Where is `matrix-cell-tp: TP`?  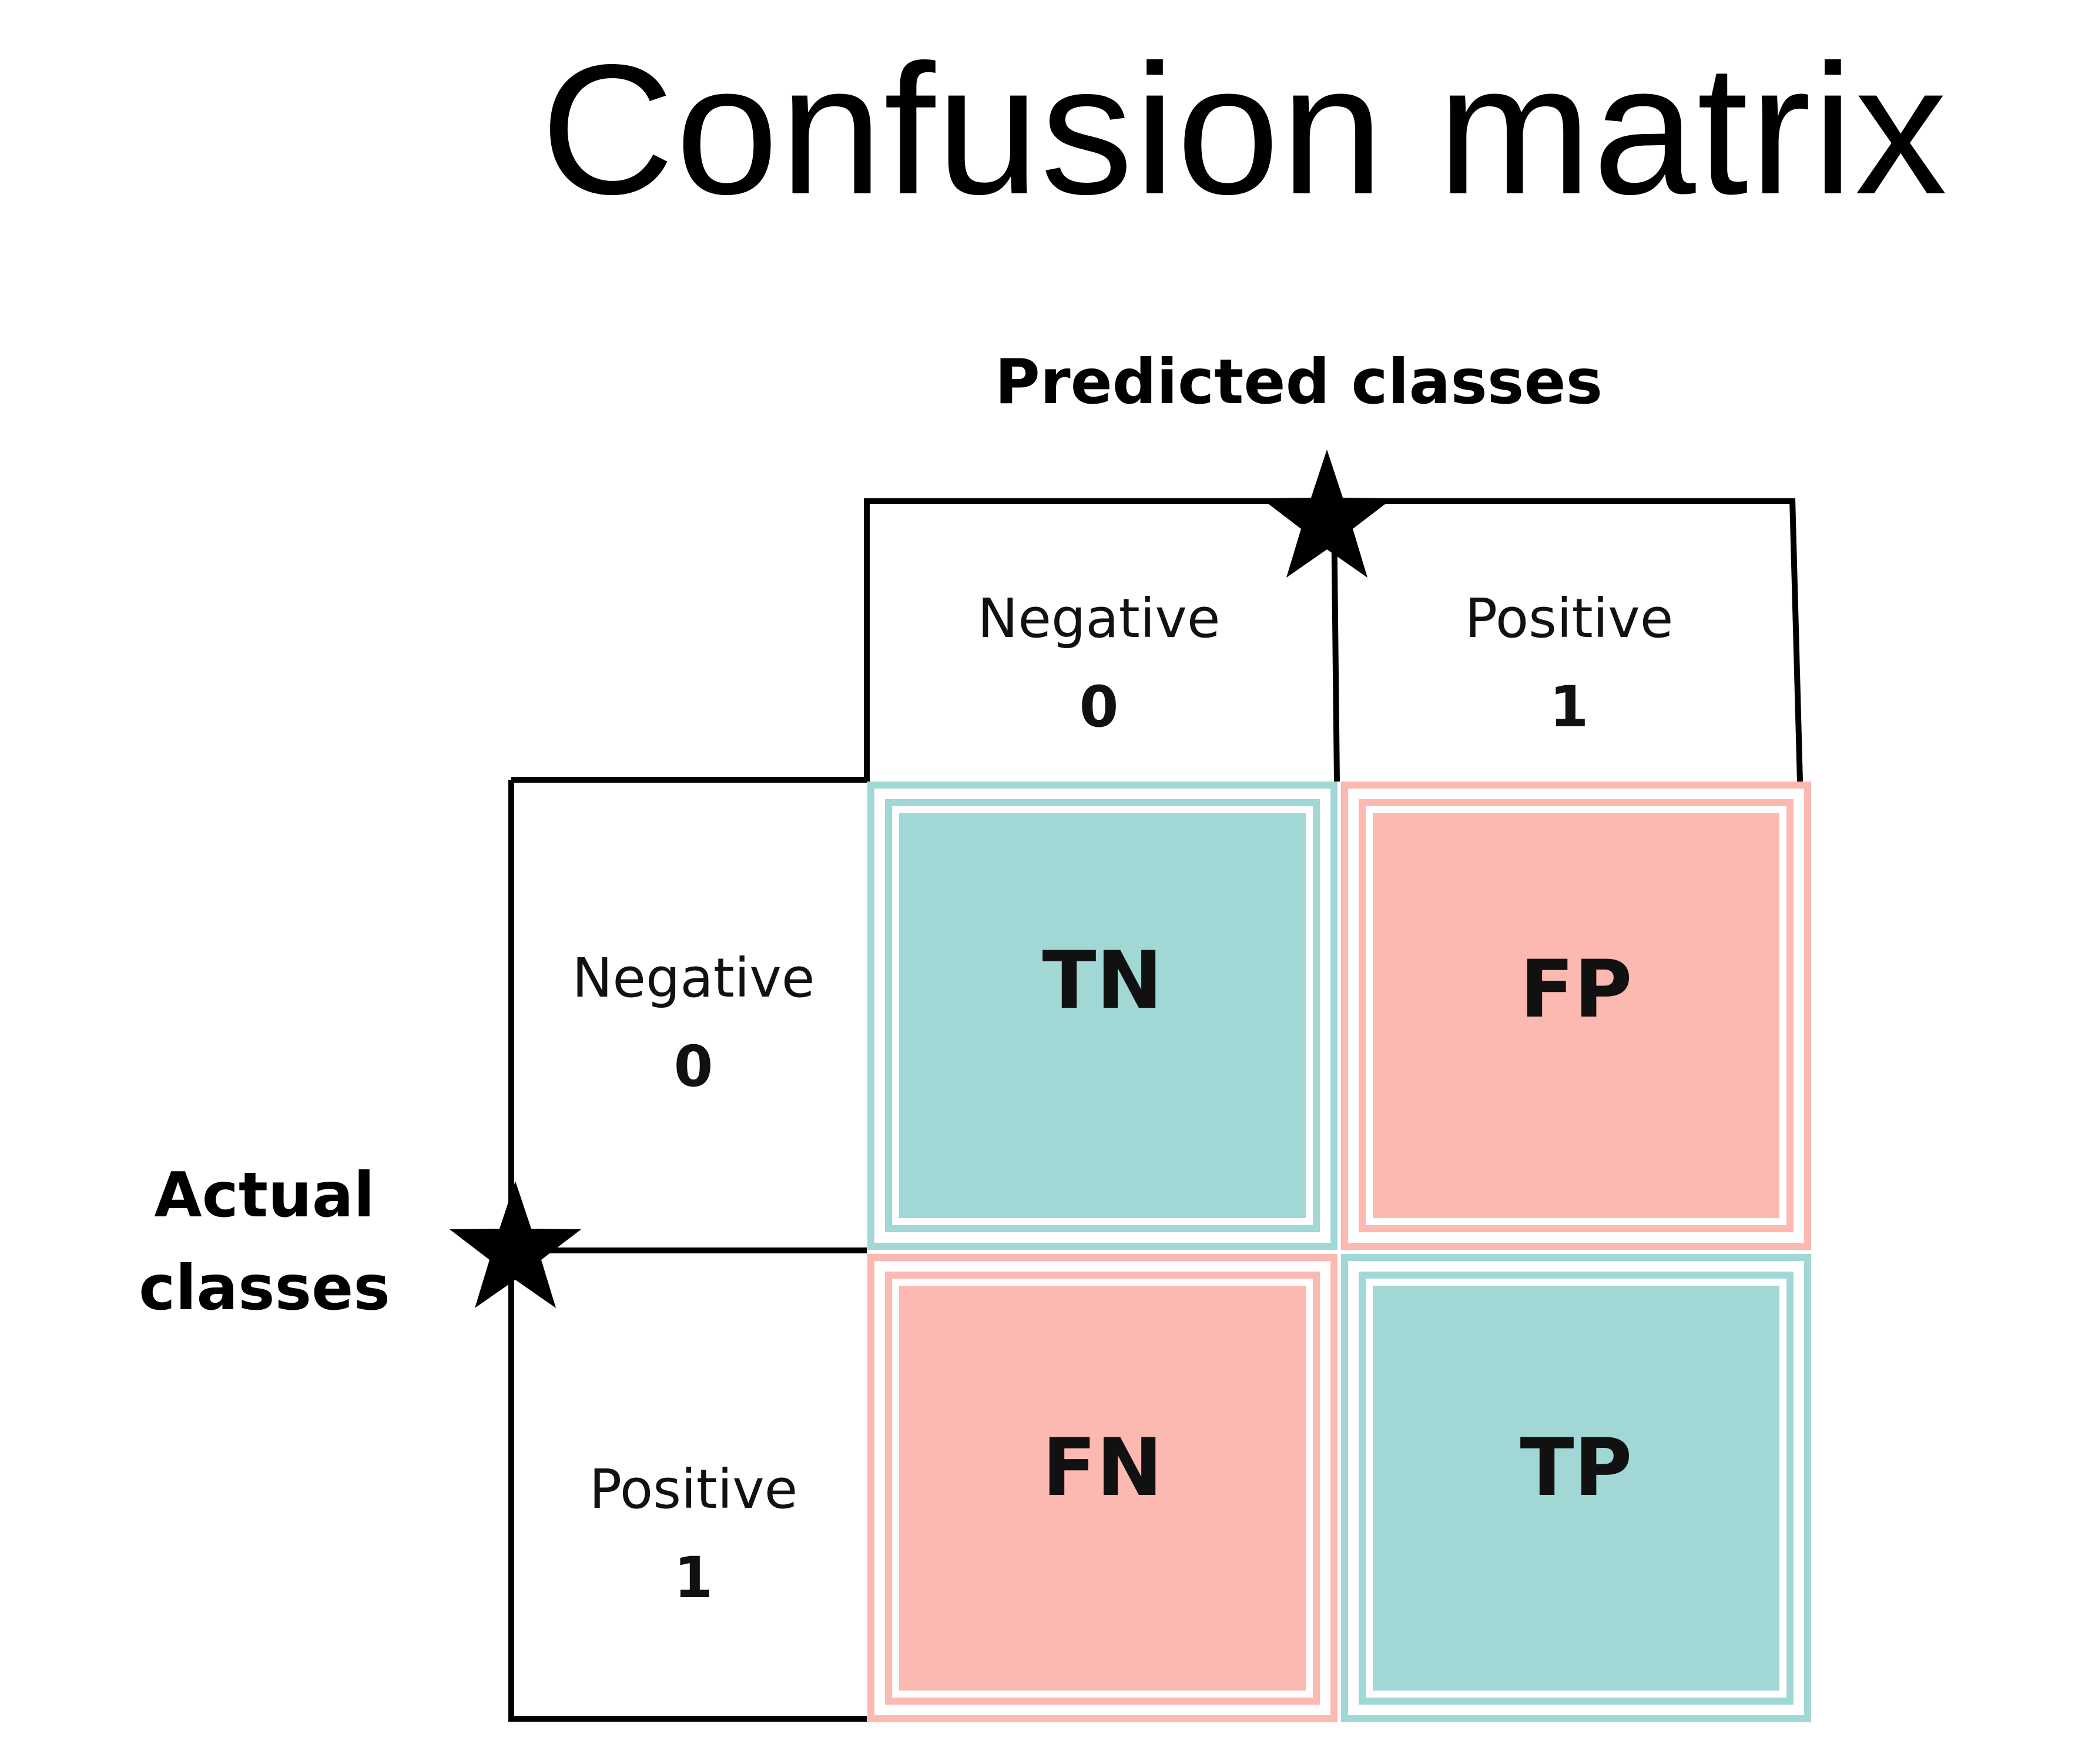 matrix-cell-tp: TP is located at coordinates (1576, 1488).